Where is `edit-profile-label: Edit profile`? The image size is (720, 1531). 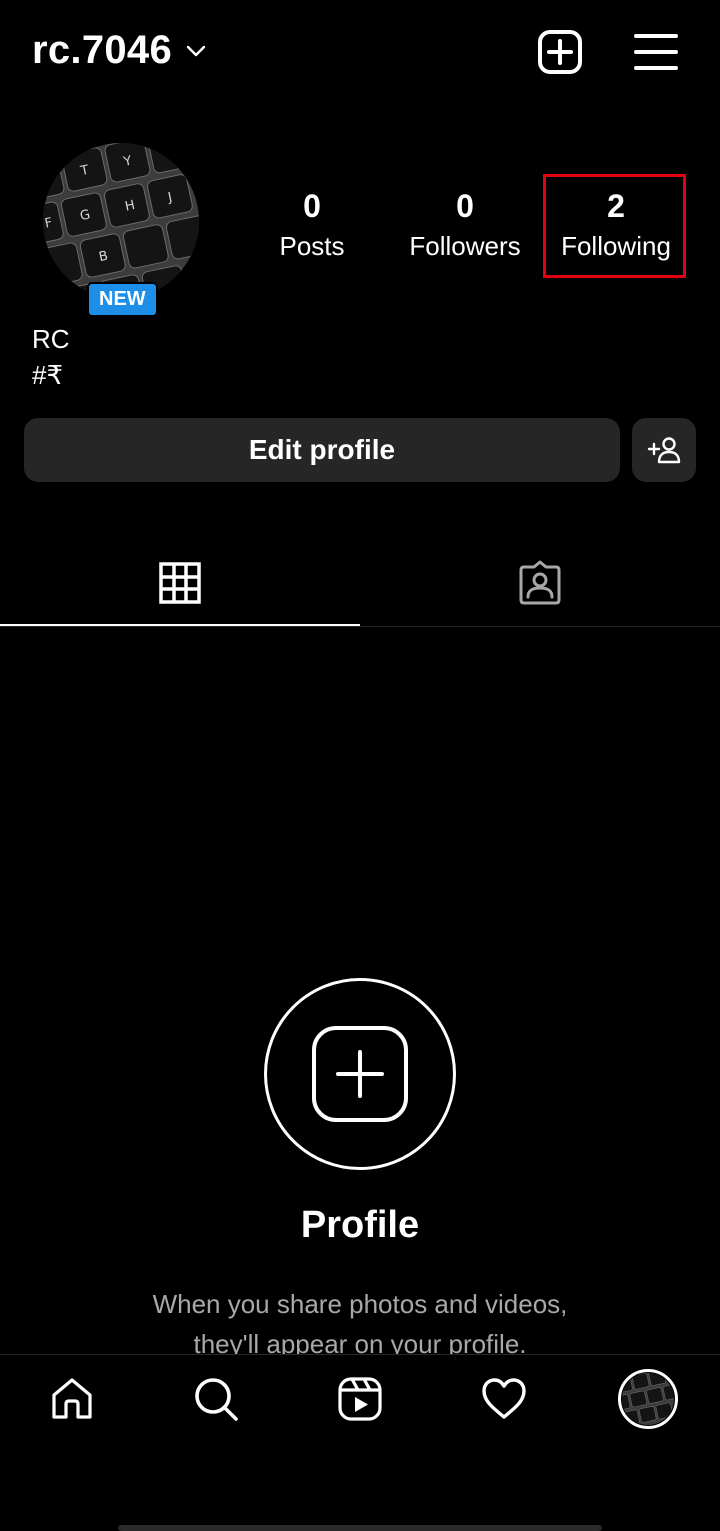
edit-profile-label: Edit profile is located at coordinates (322, 449).